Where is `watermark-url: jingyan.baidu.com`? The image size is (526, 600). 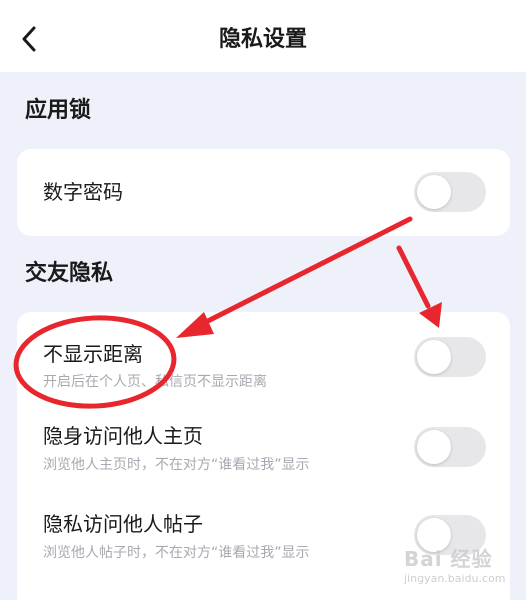 watermark-url: jingyan.baidu.com is located at coordinates (455, 578).